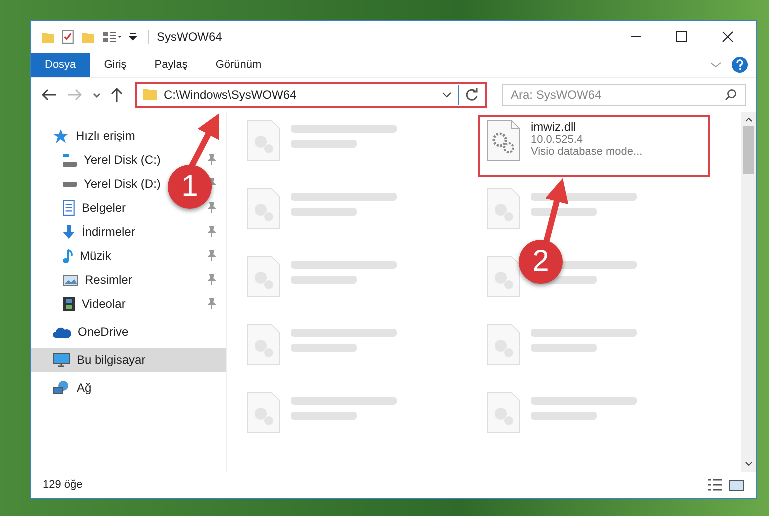 This screenshot has width=769, height=516. Describe the element at coordinates (504, 141) in the screenshot. I see `gear-file-icon` at that location.